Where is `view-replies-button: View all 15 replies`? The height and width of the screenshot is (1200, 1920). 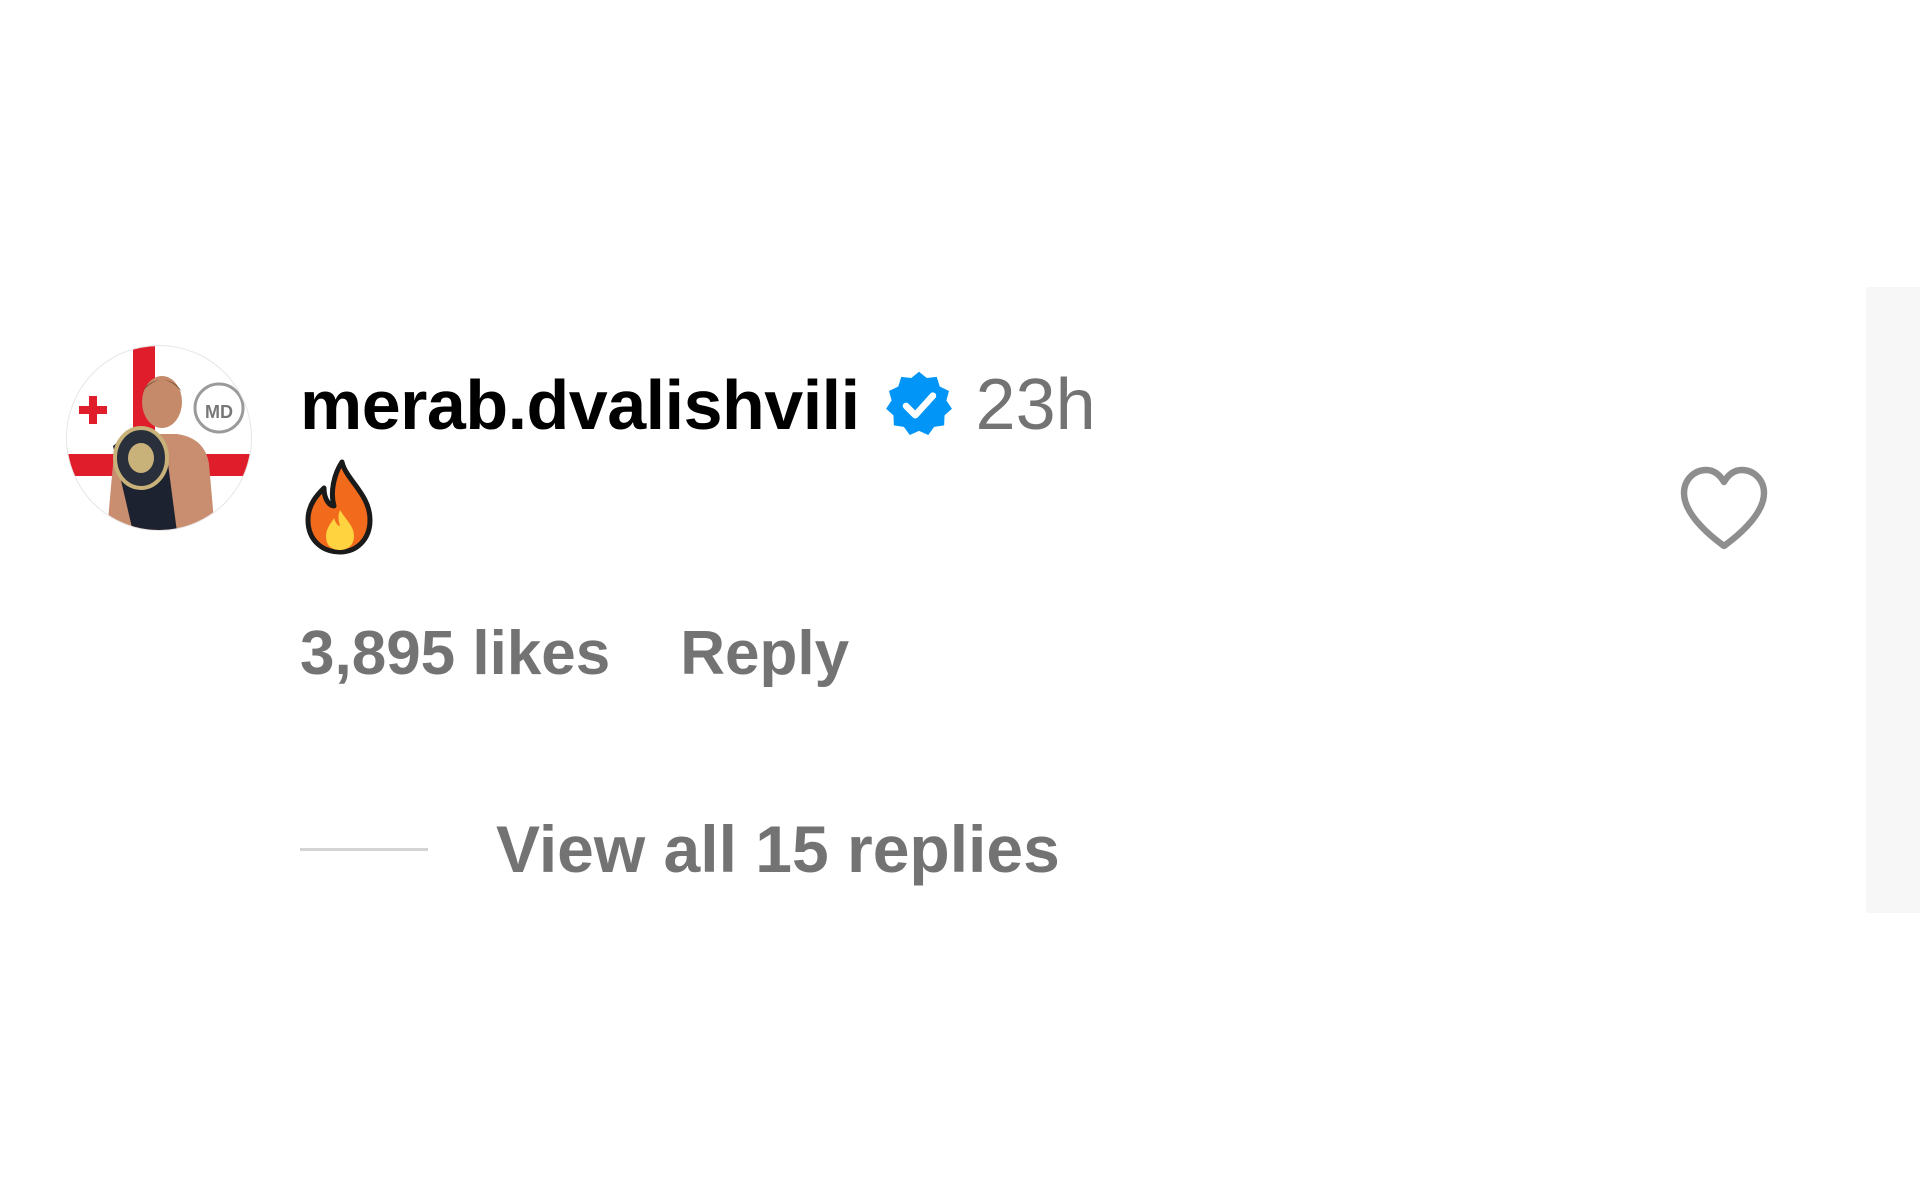 view-replies-button: View all 15 replies is located at coordinates (680, 849).